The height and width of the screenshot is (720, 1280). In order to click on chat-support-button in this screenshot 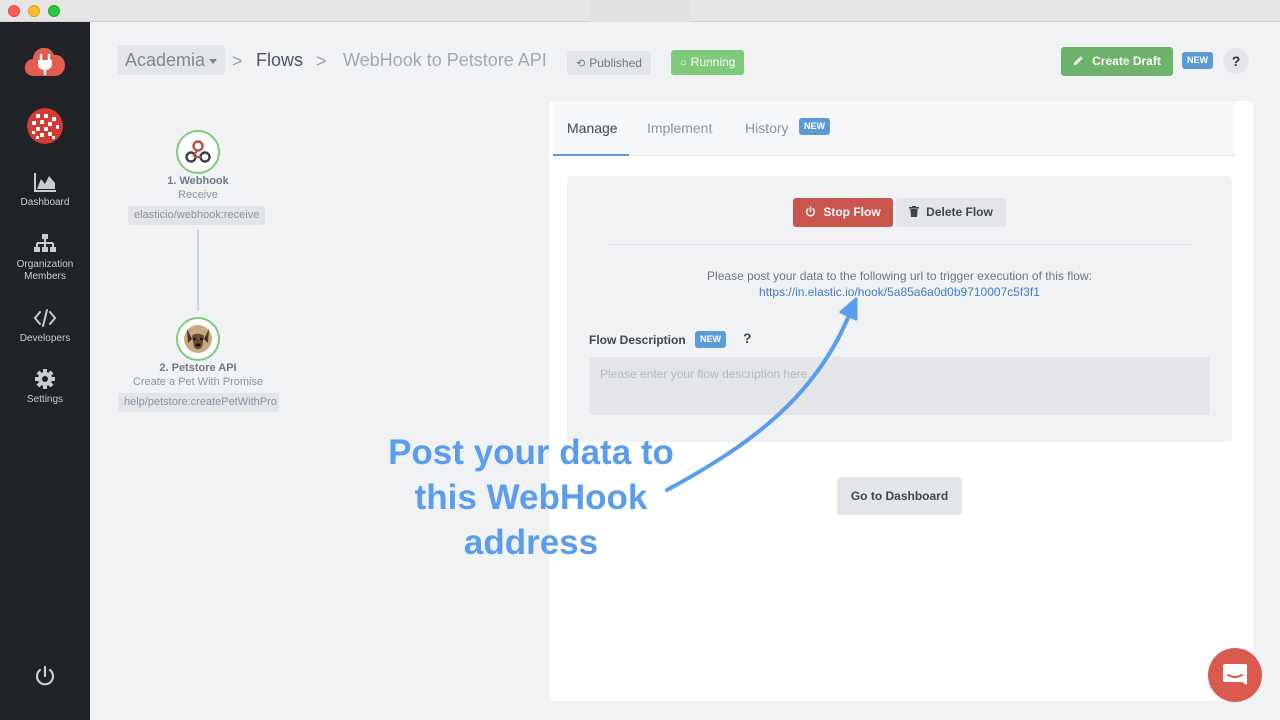, I will do `click(1235, 675)`.